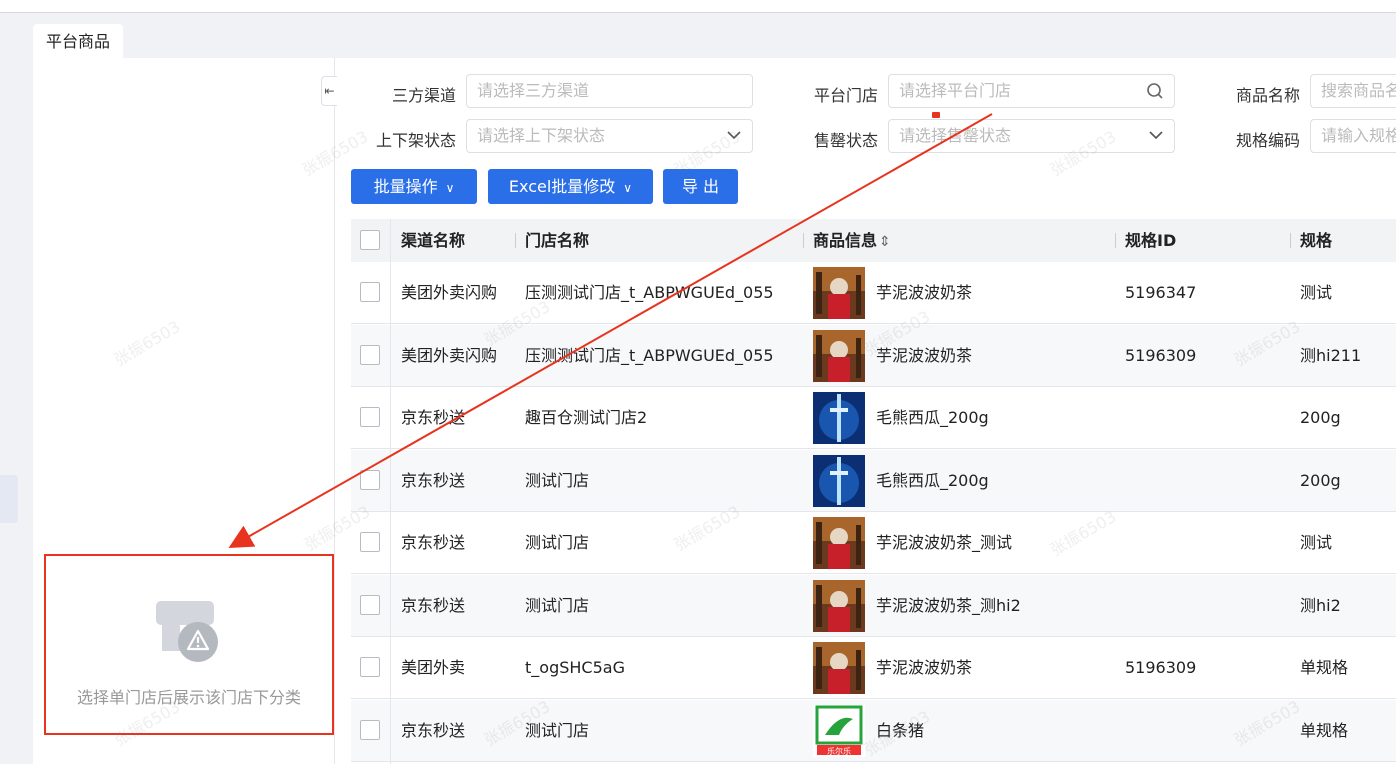 This screenshot has width=1396, height=764. What do you see at coordinates (390, 491) in the screenshot?
I see `checkbox-column-divider` at bounding box center [390, 491].